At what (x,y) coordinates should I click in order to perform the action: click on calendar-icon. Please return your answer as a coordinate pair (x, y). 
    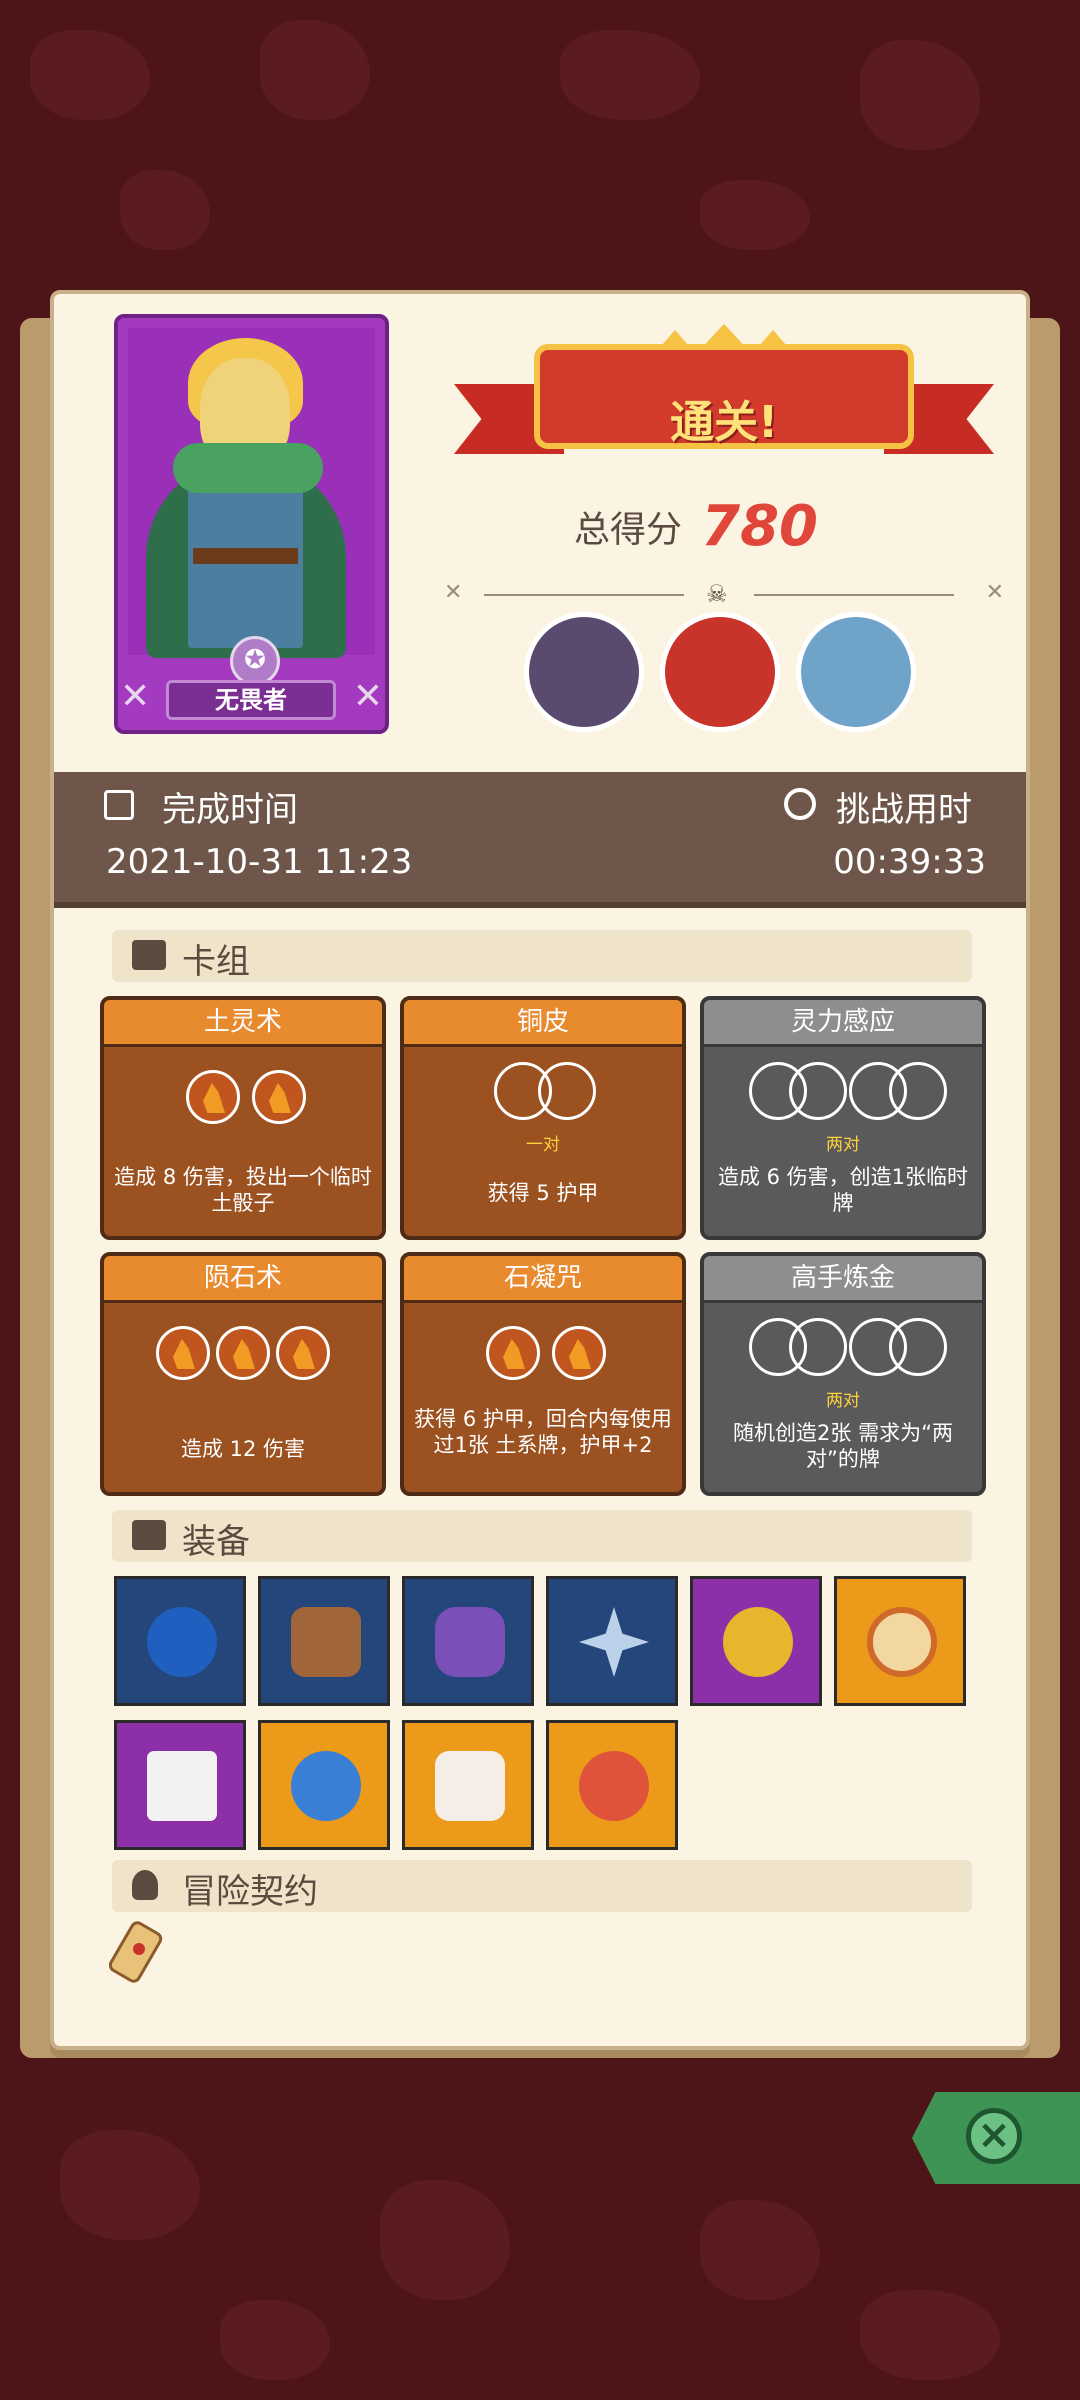
    Looking at the image, I should click on (119, 805).